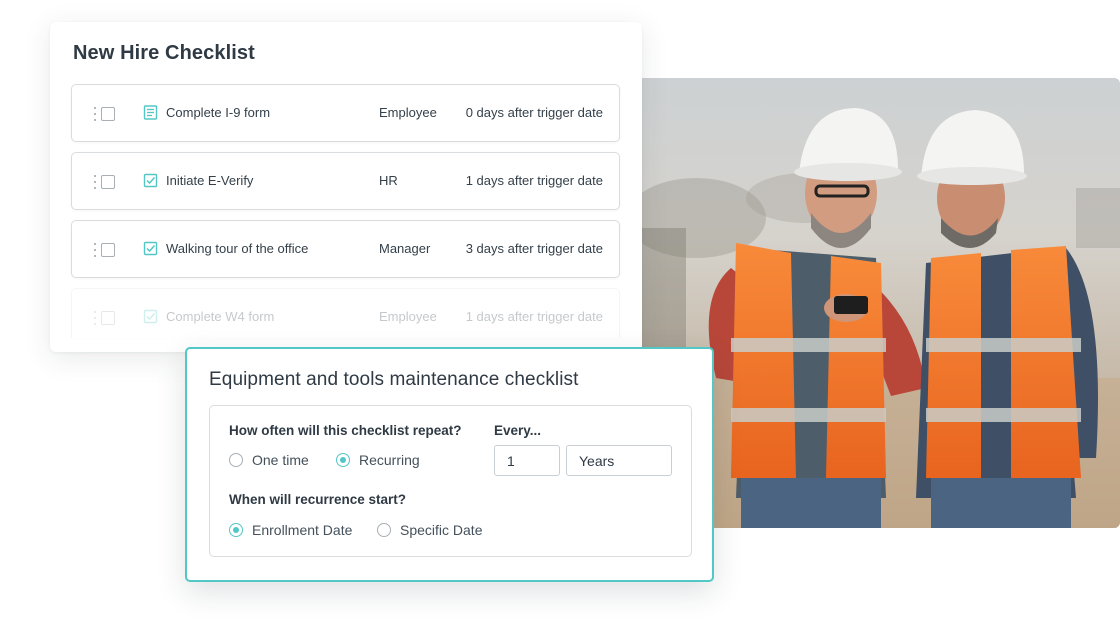  What do you see at coordinates (534, 112) in the screenshot?
I see `task-due: 0 days after trigger date` at bounding box center [534, 112].